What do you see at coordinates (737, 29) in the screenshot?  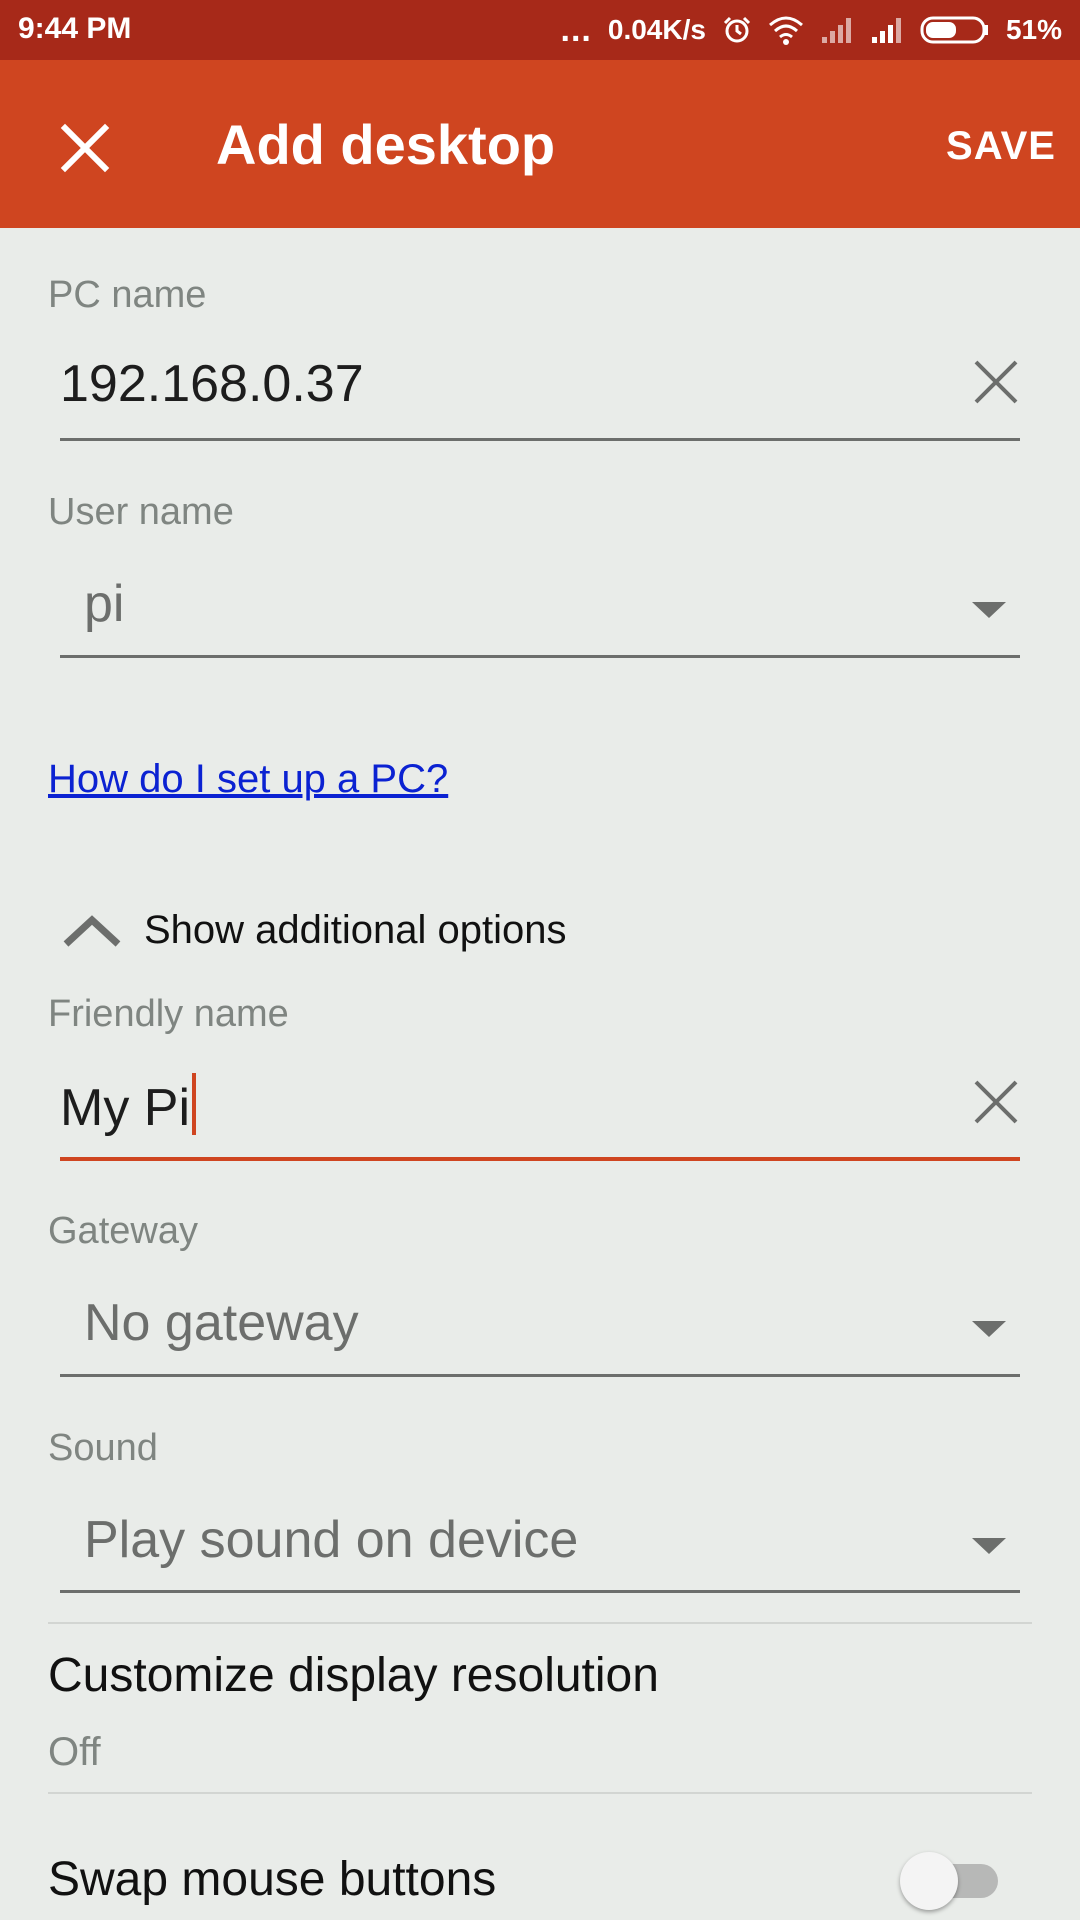 I see `alarm-icon` at bounding box center [737, 29].